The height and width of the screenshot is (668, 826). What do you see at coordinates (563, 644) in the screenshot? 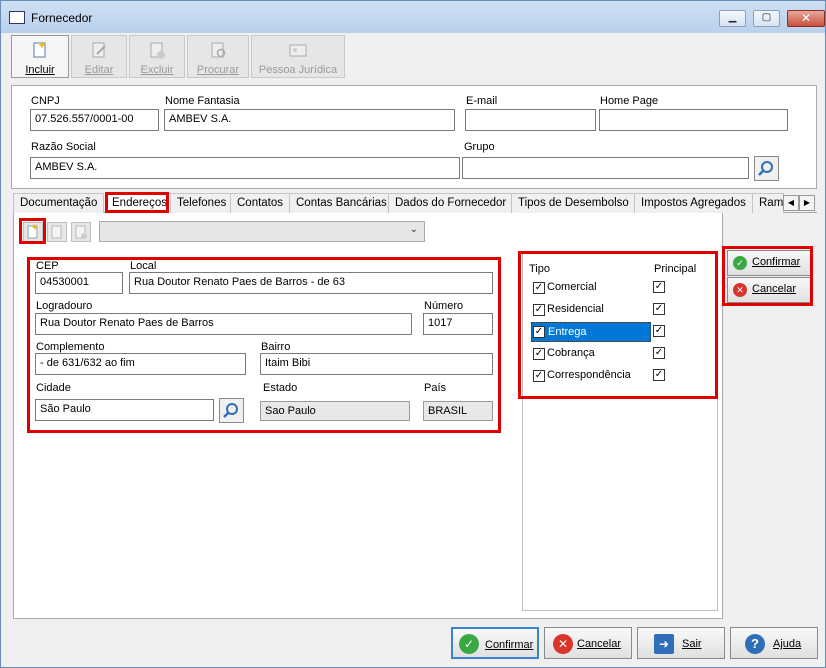
I see `cancel-circle-icon: ✕` at bounding box center [563, 644].